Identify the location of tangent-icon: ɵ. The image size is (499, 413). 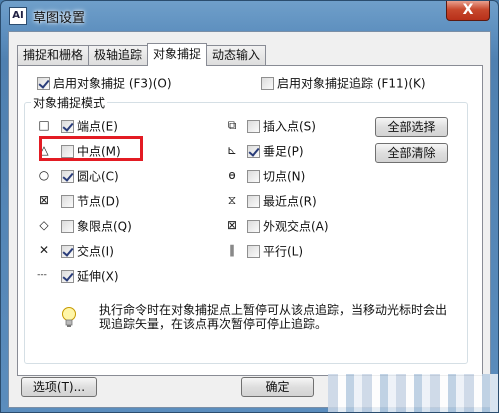
(232, 175).